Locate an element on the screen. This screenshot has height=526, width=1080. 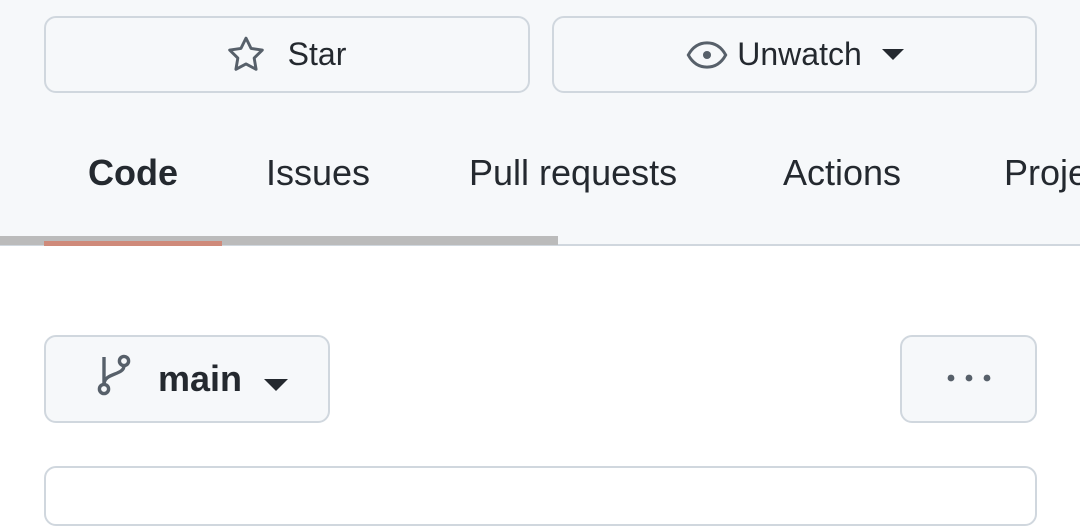
tab-code: Code is located at coordinates (133, 173).